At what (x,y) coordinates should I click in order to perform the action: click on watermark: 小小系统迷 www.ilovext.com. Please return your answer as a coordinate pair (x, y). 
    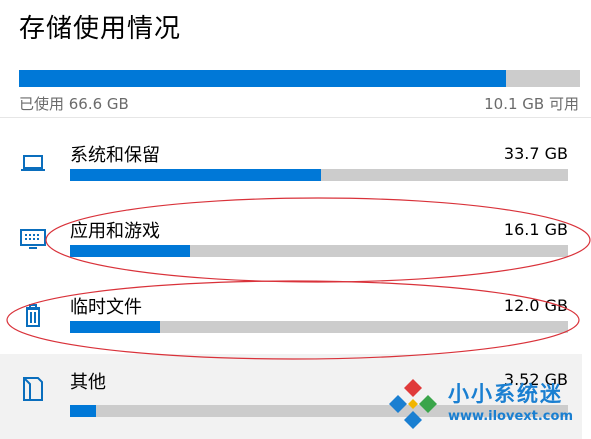
    Looking at the image, I should click on (481, 404).